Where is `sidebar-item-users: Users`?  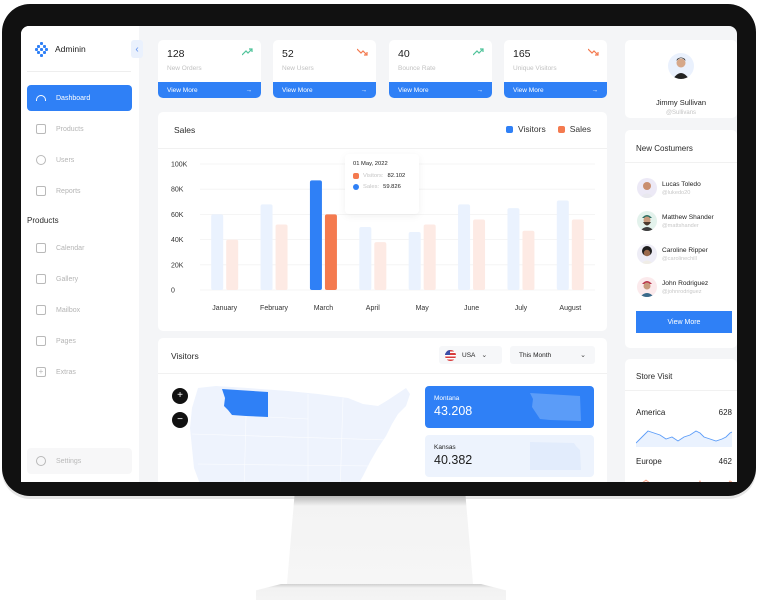 sidebar-item-users: Users is located at coordinates (79, 160).